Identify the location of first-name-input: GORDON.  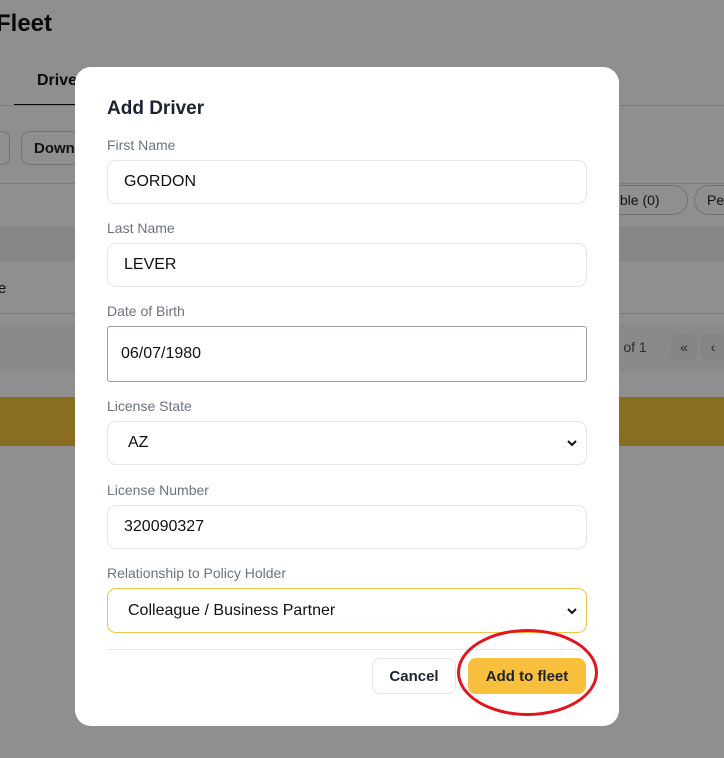
(347, 182).